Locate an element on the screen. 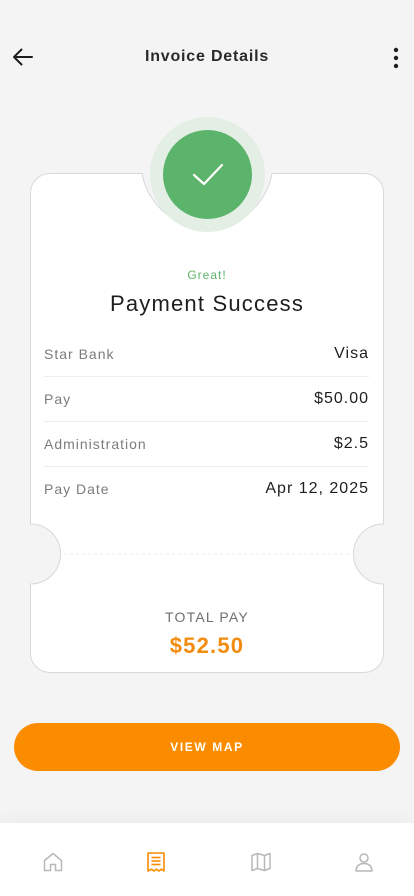  more-vertical-icon is located at coordinates (396, 58).